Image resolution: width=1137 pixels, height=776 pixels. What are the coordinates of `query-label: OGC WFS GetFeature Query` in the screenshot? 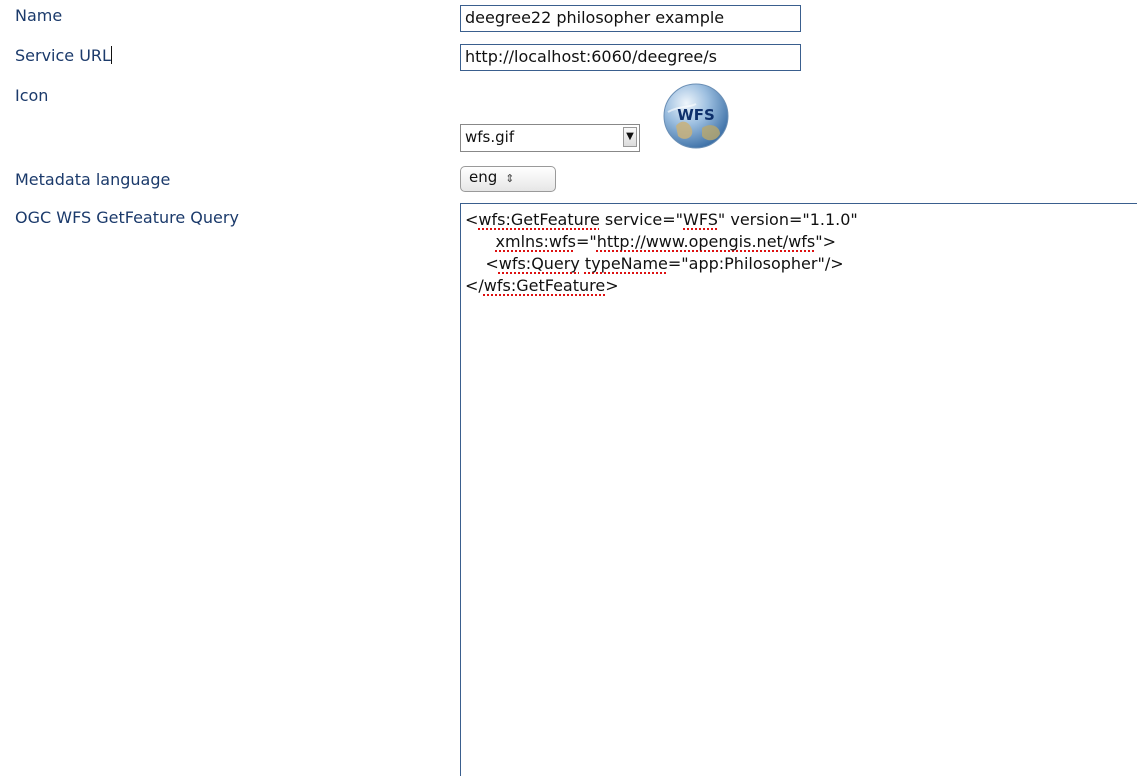 It's located at (127, 217).